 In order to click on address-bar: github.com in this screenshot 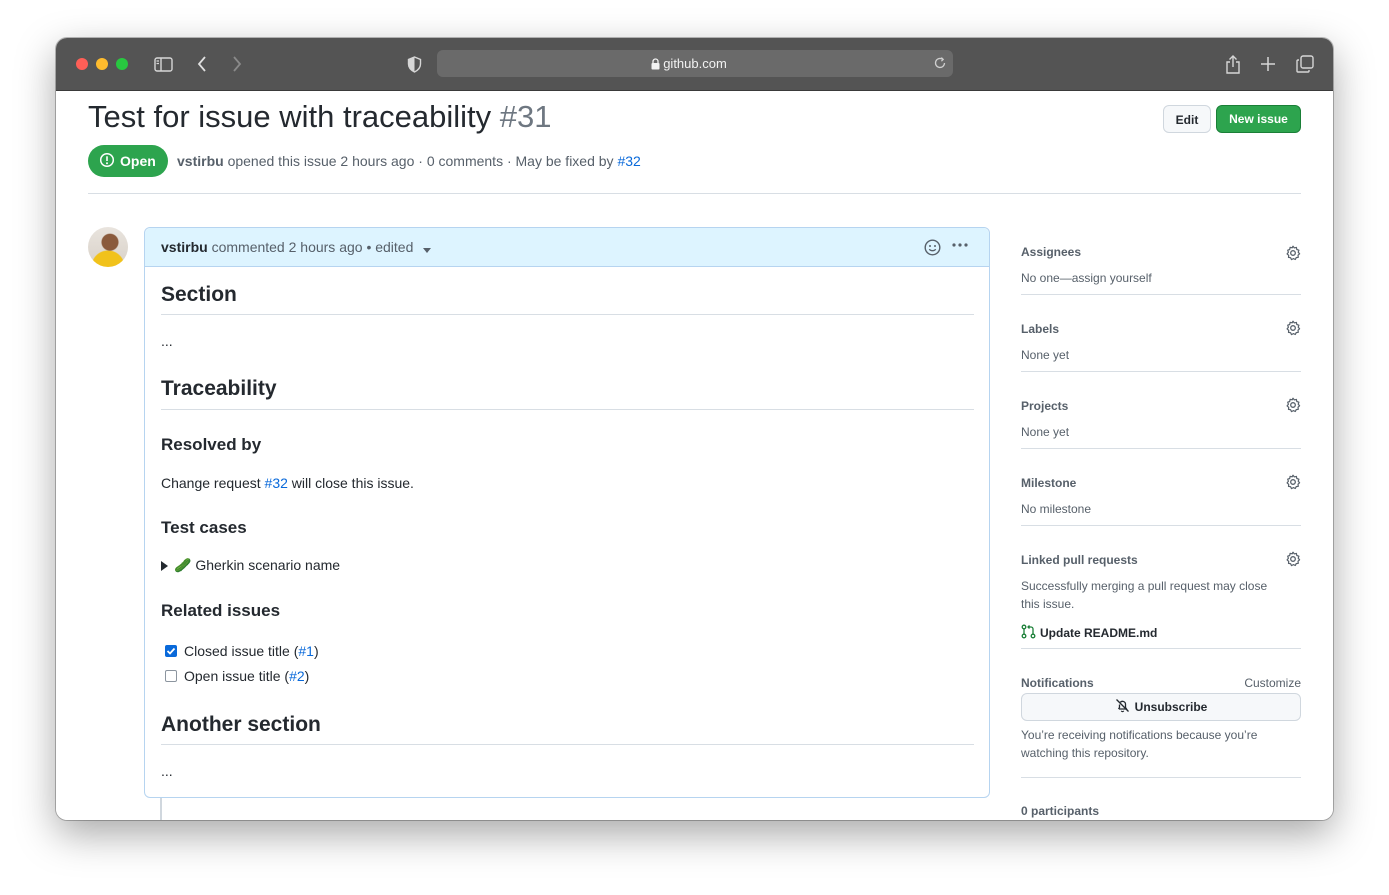, I will do `click(695, 63)`.